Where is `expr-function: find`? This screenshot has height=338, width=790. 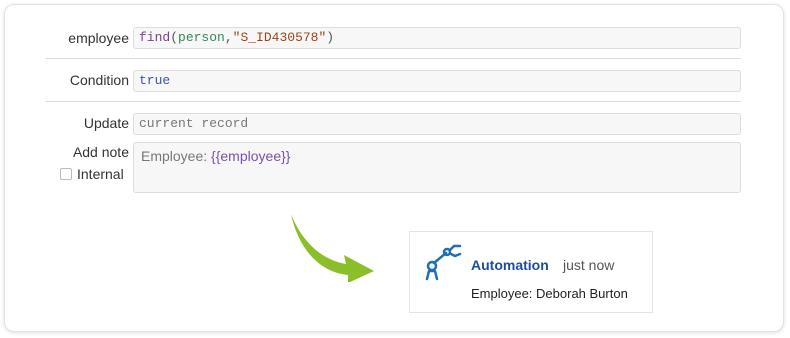
expr-function: find is located at coordinates (155, 37).